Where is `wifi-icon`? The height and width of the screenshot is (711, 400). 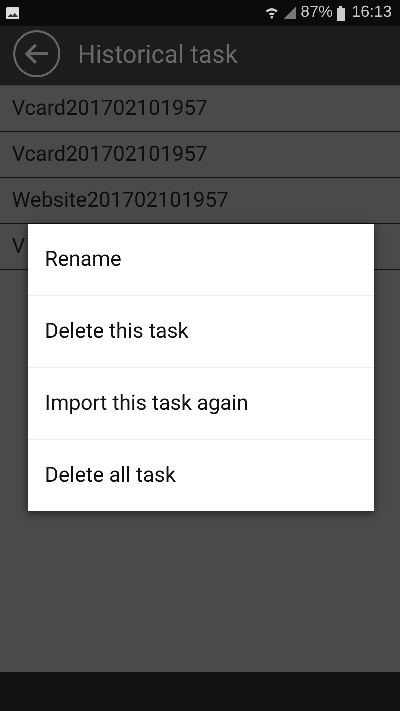
wifi-icon is located at coordinates (271, 13).